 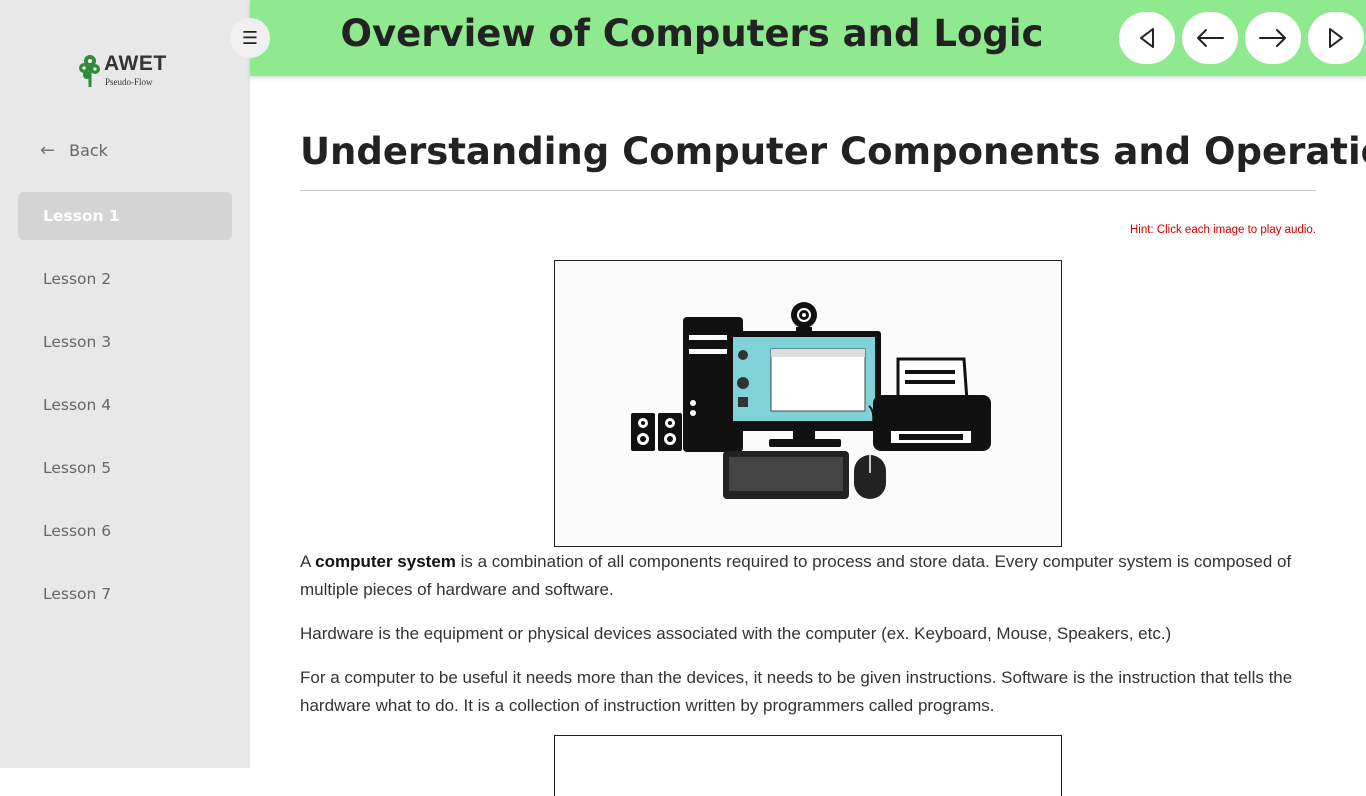 I want to click on header-bar: ☰ Overview of Computers and Logic, so click(x=798, y=38).